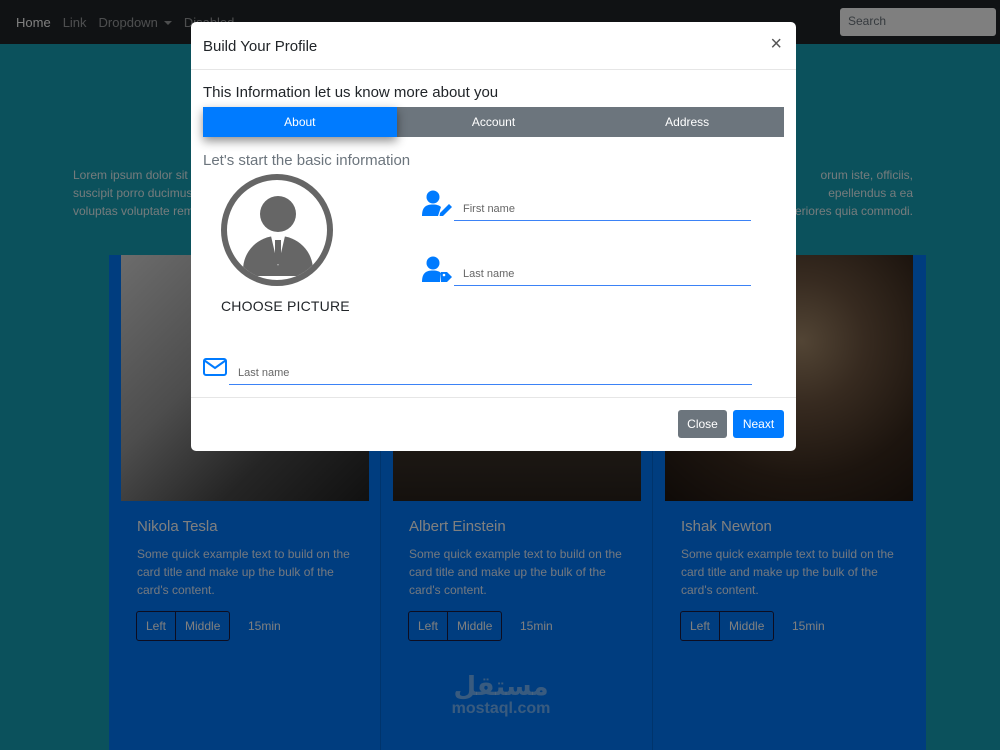 Image resolution: width=1000 pixels, height=750 pixels. What do you see at coordinates (437, 269) in the screenshot?
I see `user-tag-icon` at bounding box center [437, 269].